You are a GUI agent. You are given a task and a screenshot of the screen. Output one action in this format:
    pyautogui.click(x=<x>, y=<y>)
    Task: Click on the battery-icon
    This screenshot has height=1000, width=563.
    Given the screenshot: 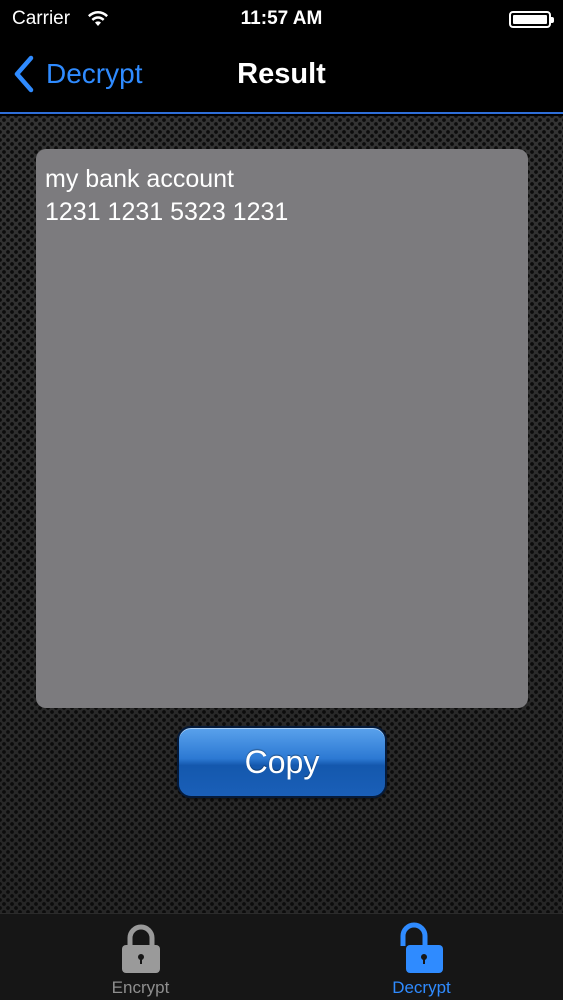 What is the action you would take?
    pyautogui.click(x=531, y=19)
    